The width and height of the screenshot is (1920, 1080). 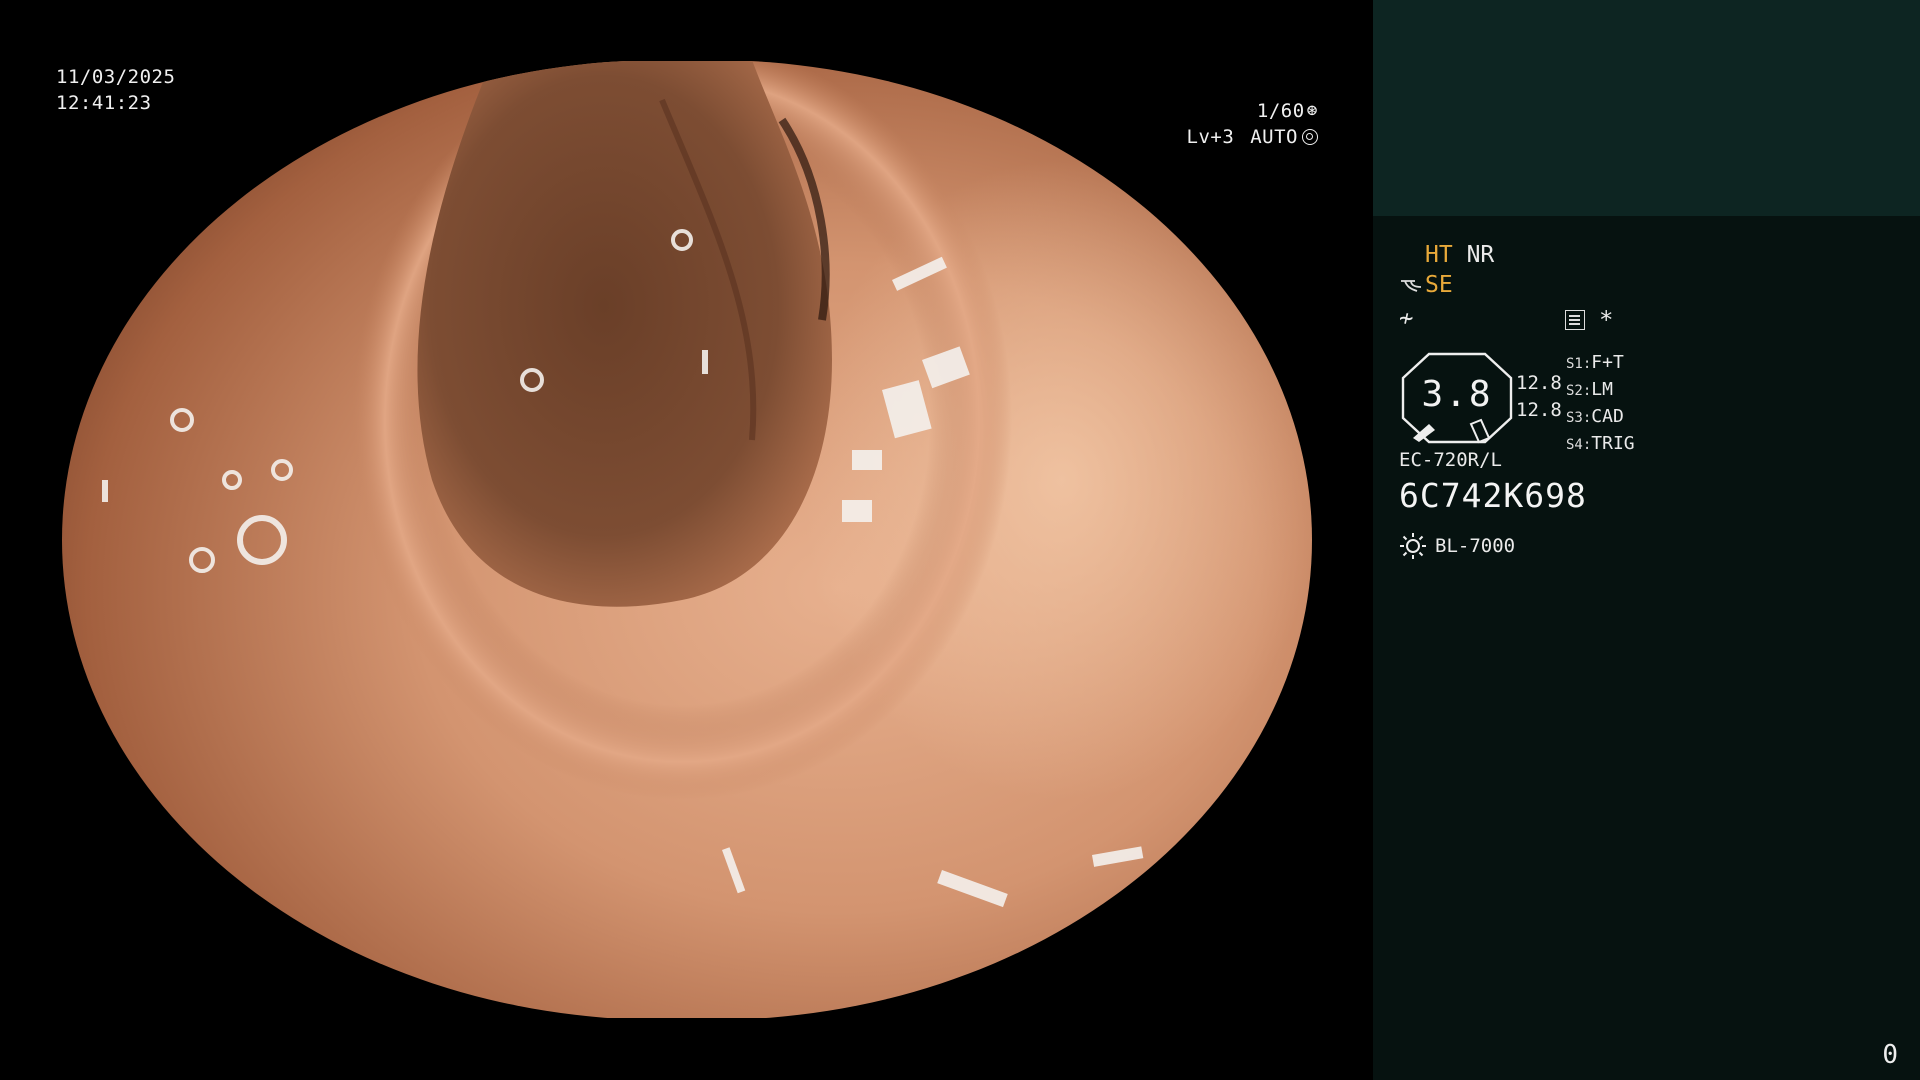 What do you see at coordinates (1280, 111) in the screenshot?
I see `shutter-text: 1/60` at bounding box center [1280, 111].